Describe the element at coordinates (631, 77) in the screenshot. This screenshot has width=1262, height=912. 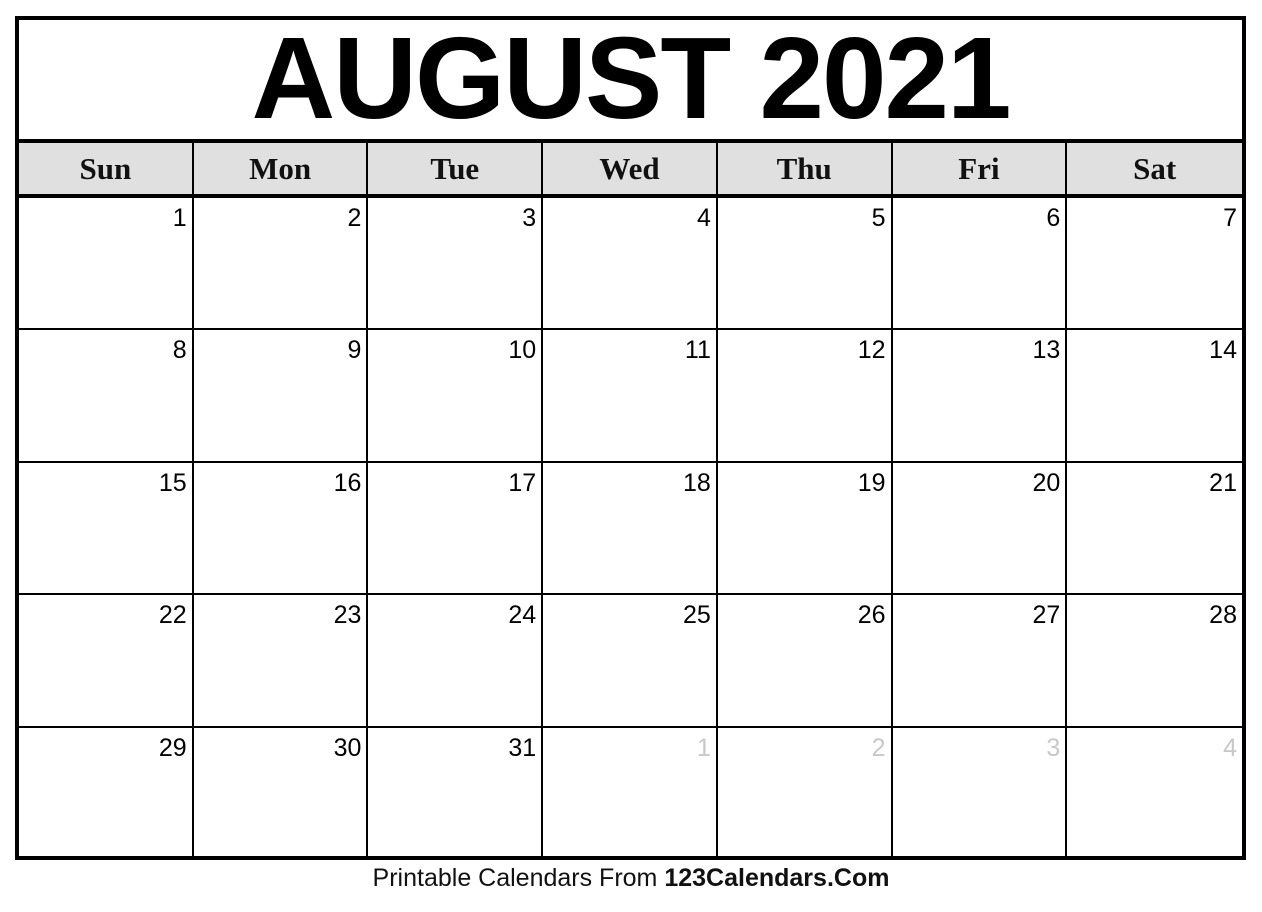
I see `month-year-label: AUGUST 2021` at that location.